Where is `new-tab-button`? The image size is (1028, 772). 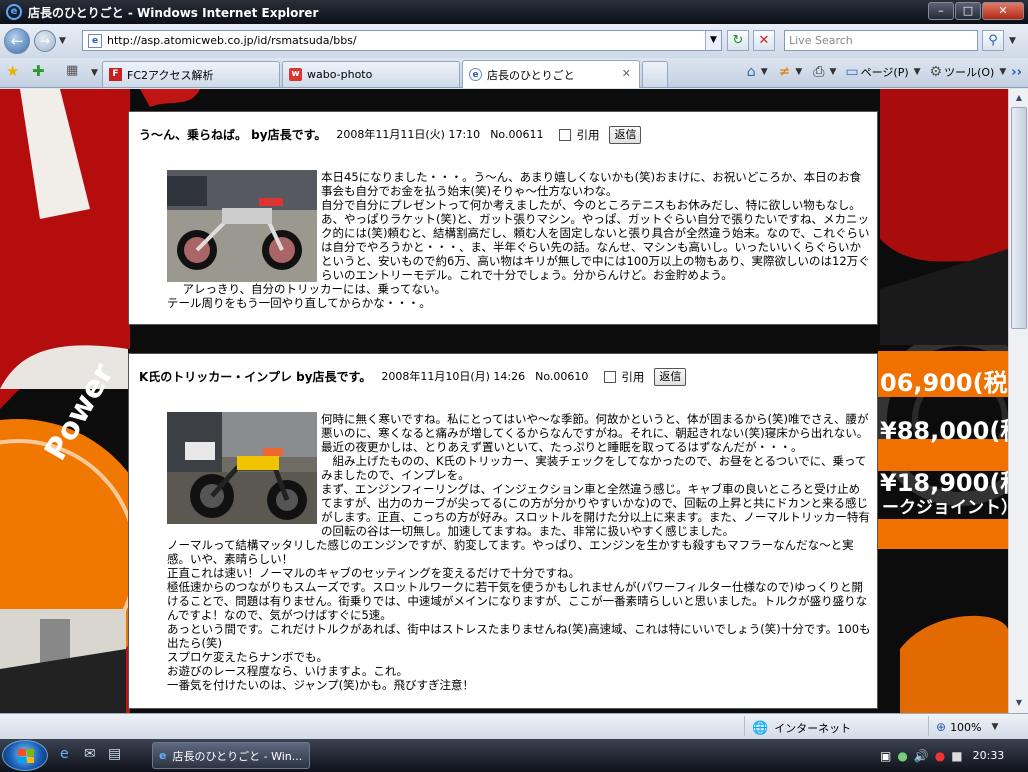 new-tab-button is located at coordinates (655, 74).